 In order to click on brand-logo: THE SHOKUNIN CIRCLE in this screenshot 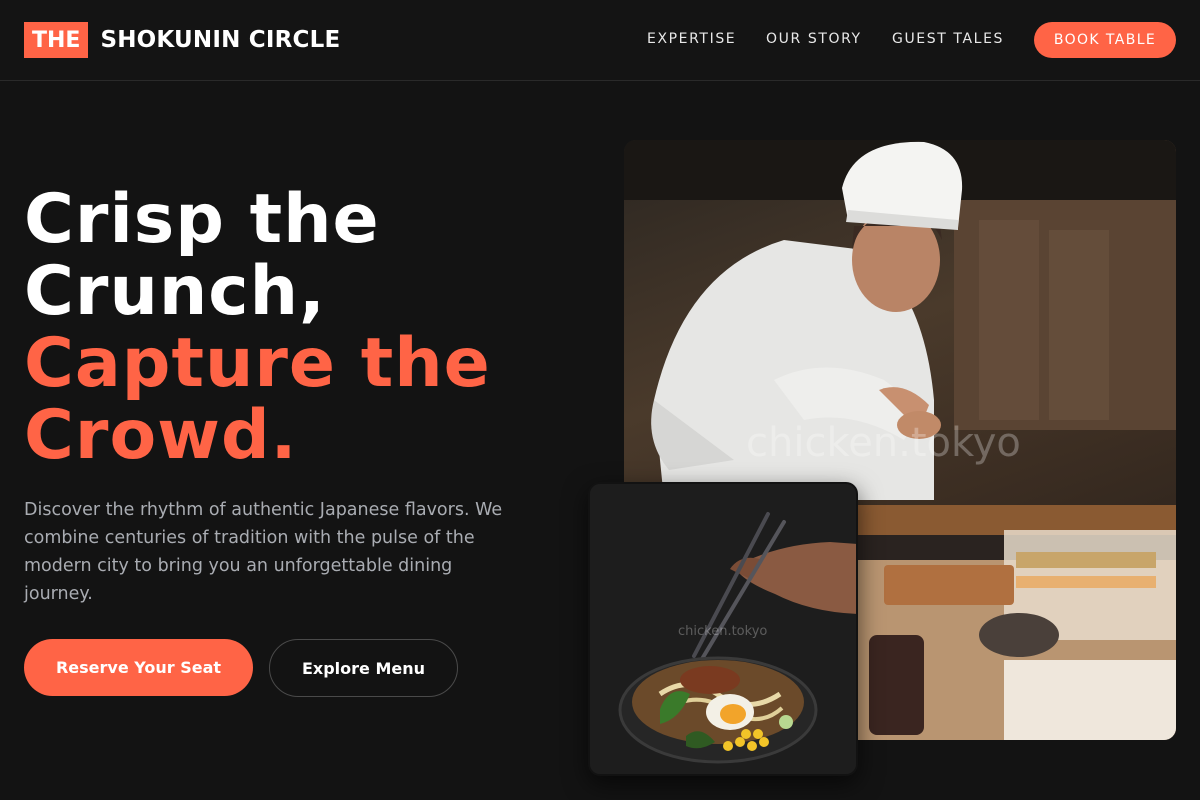, I will do `click(182, 40)`.